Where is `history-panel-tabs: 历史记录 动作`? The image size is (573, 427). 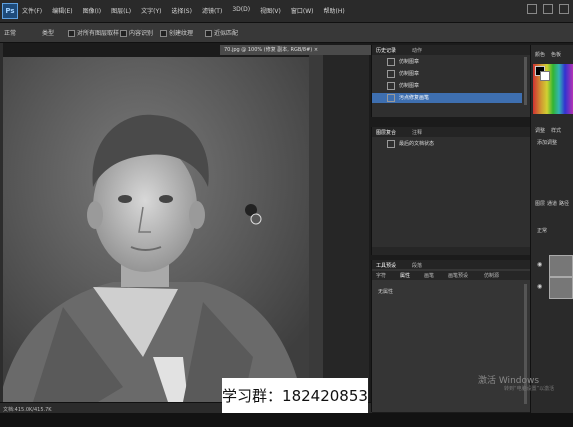 history-panel-tabs: 历史记录 动作 is located at coordinates (451, 50).